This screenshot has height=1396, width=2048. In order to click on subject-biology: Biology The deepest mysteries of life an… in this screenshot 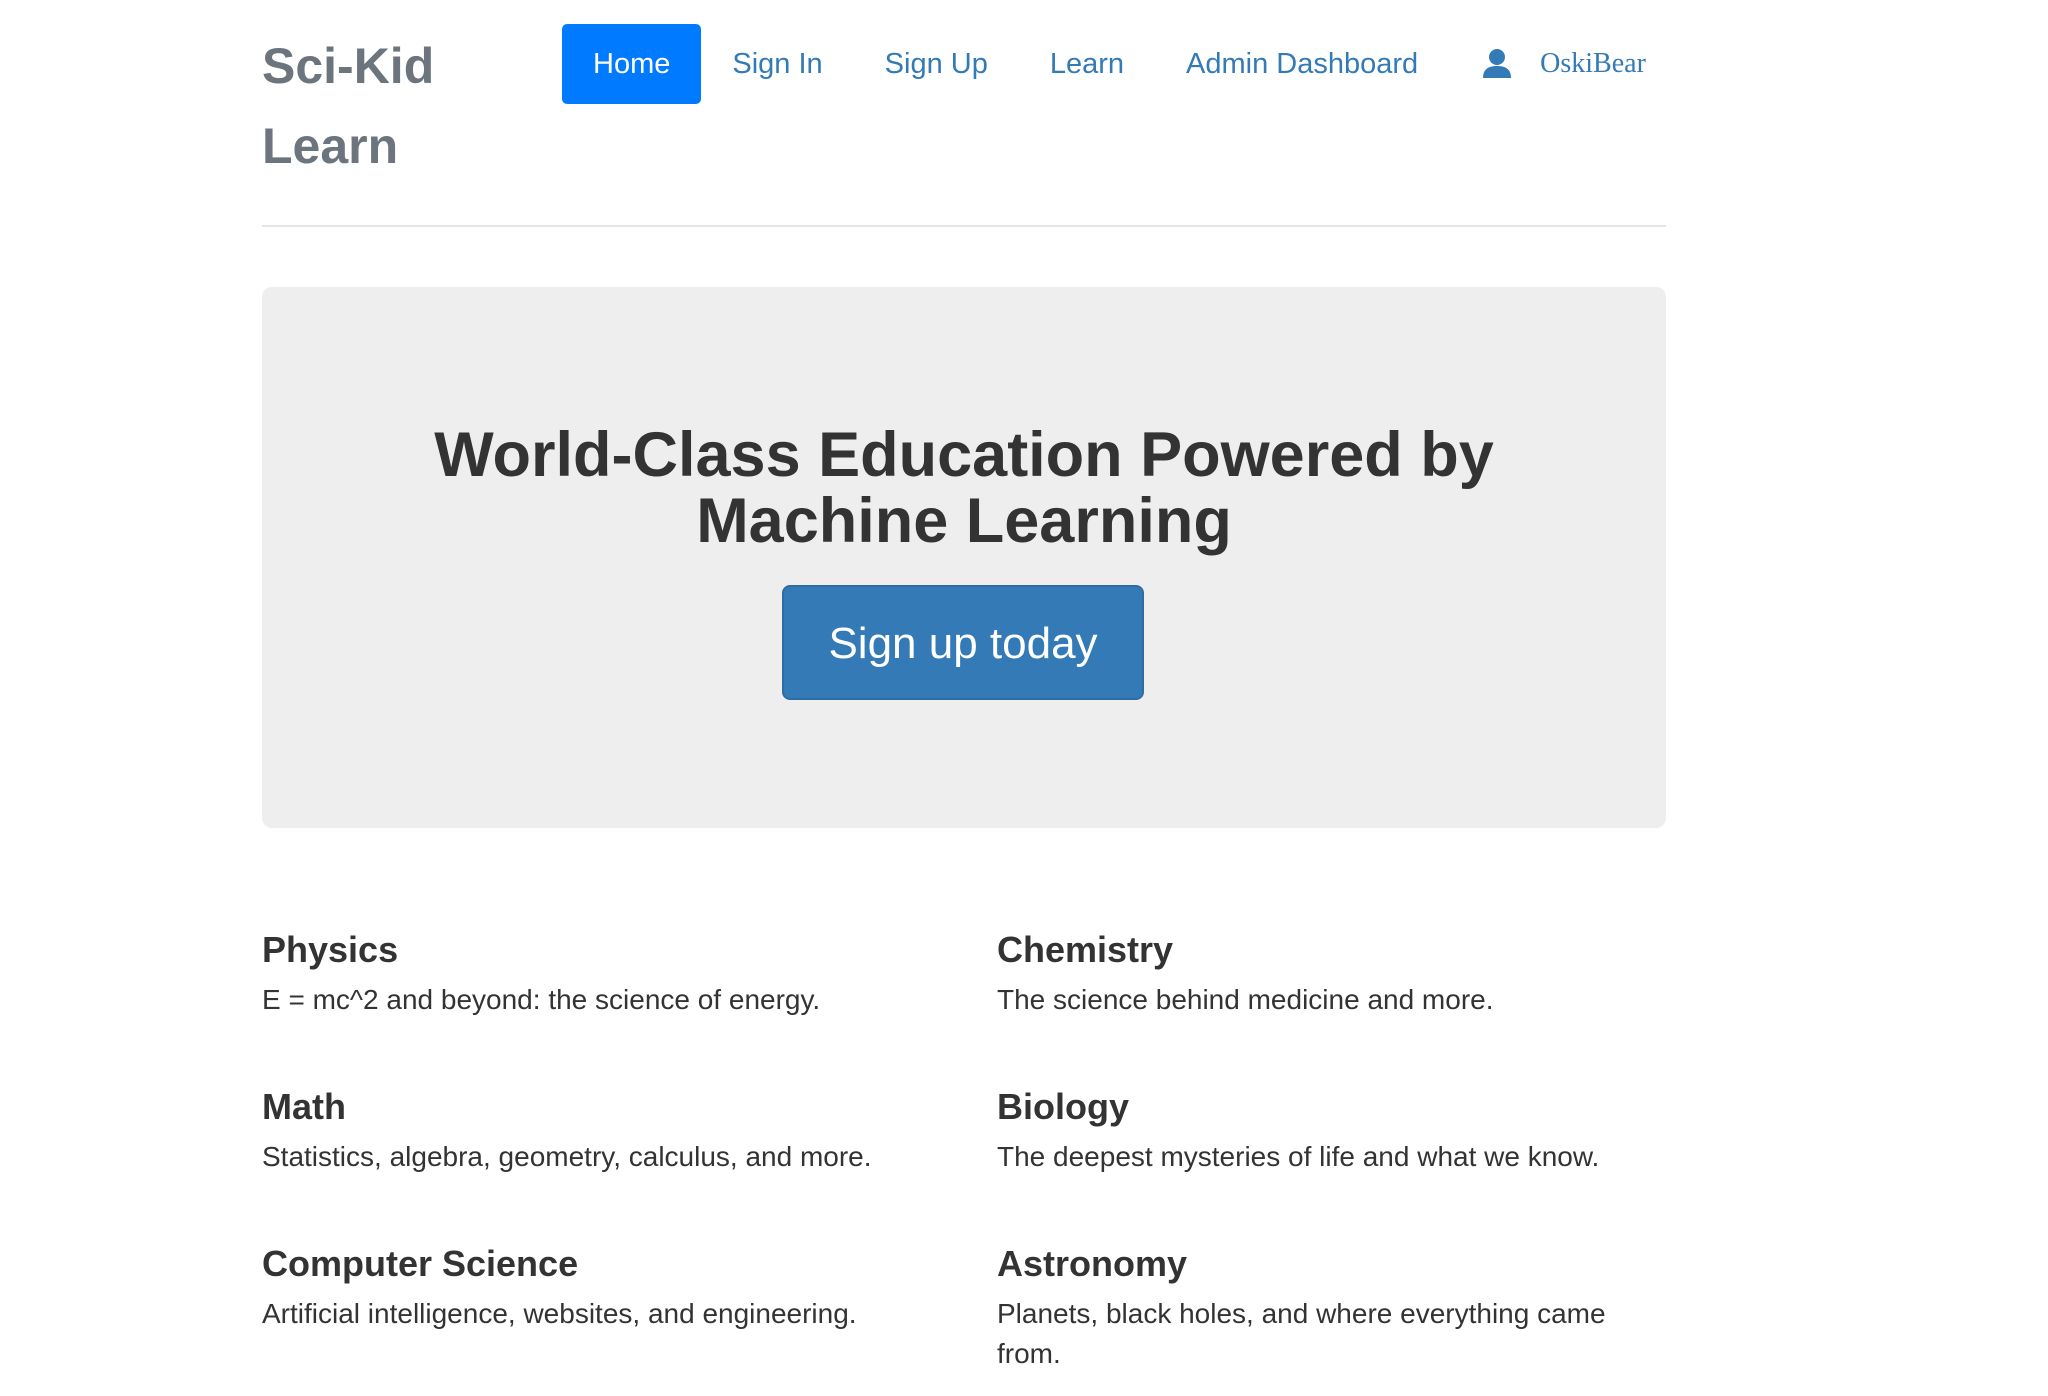, I will do `click(1317, 1127)`.